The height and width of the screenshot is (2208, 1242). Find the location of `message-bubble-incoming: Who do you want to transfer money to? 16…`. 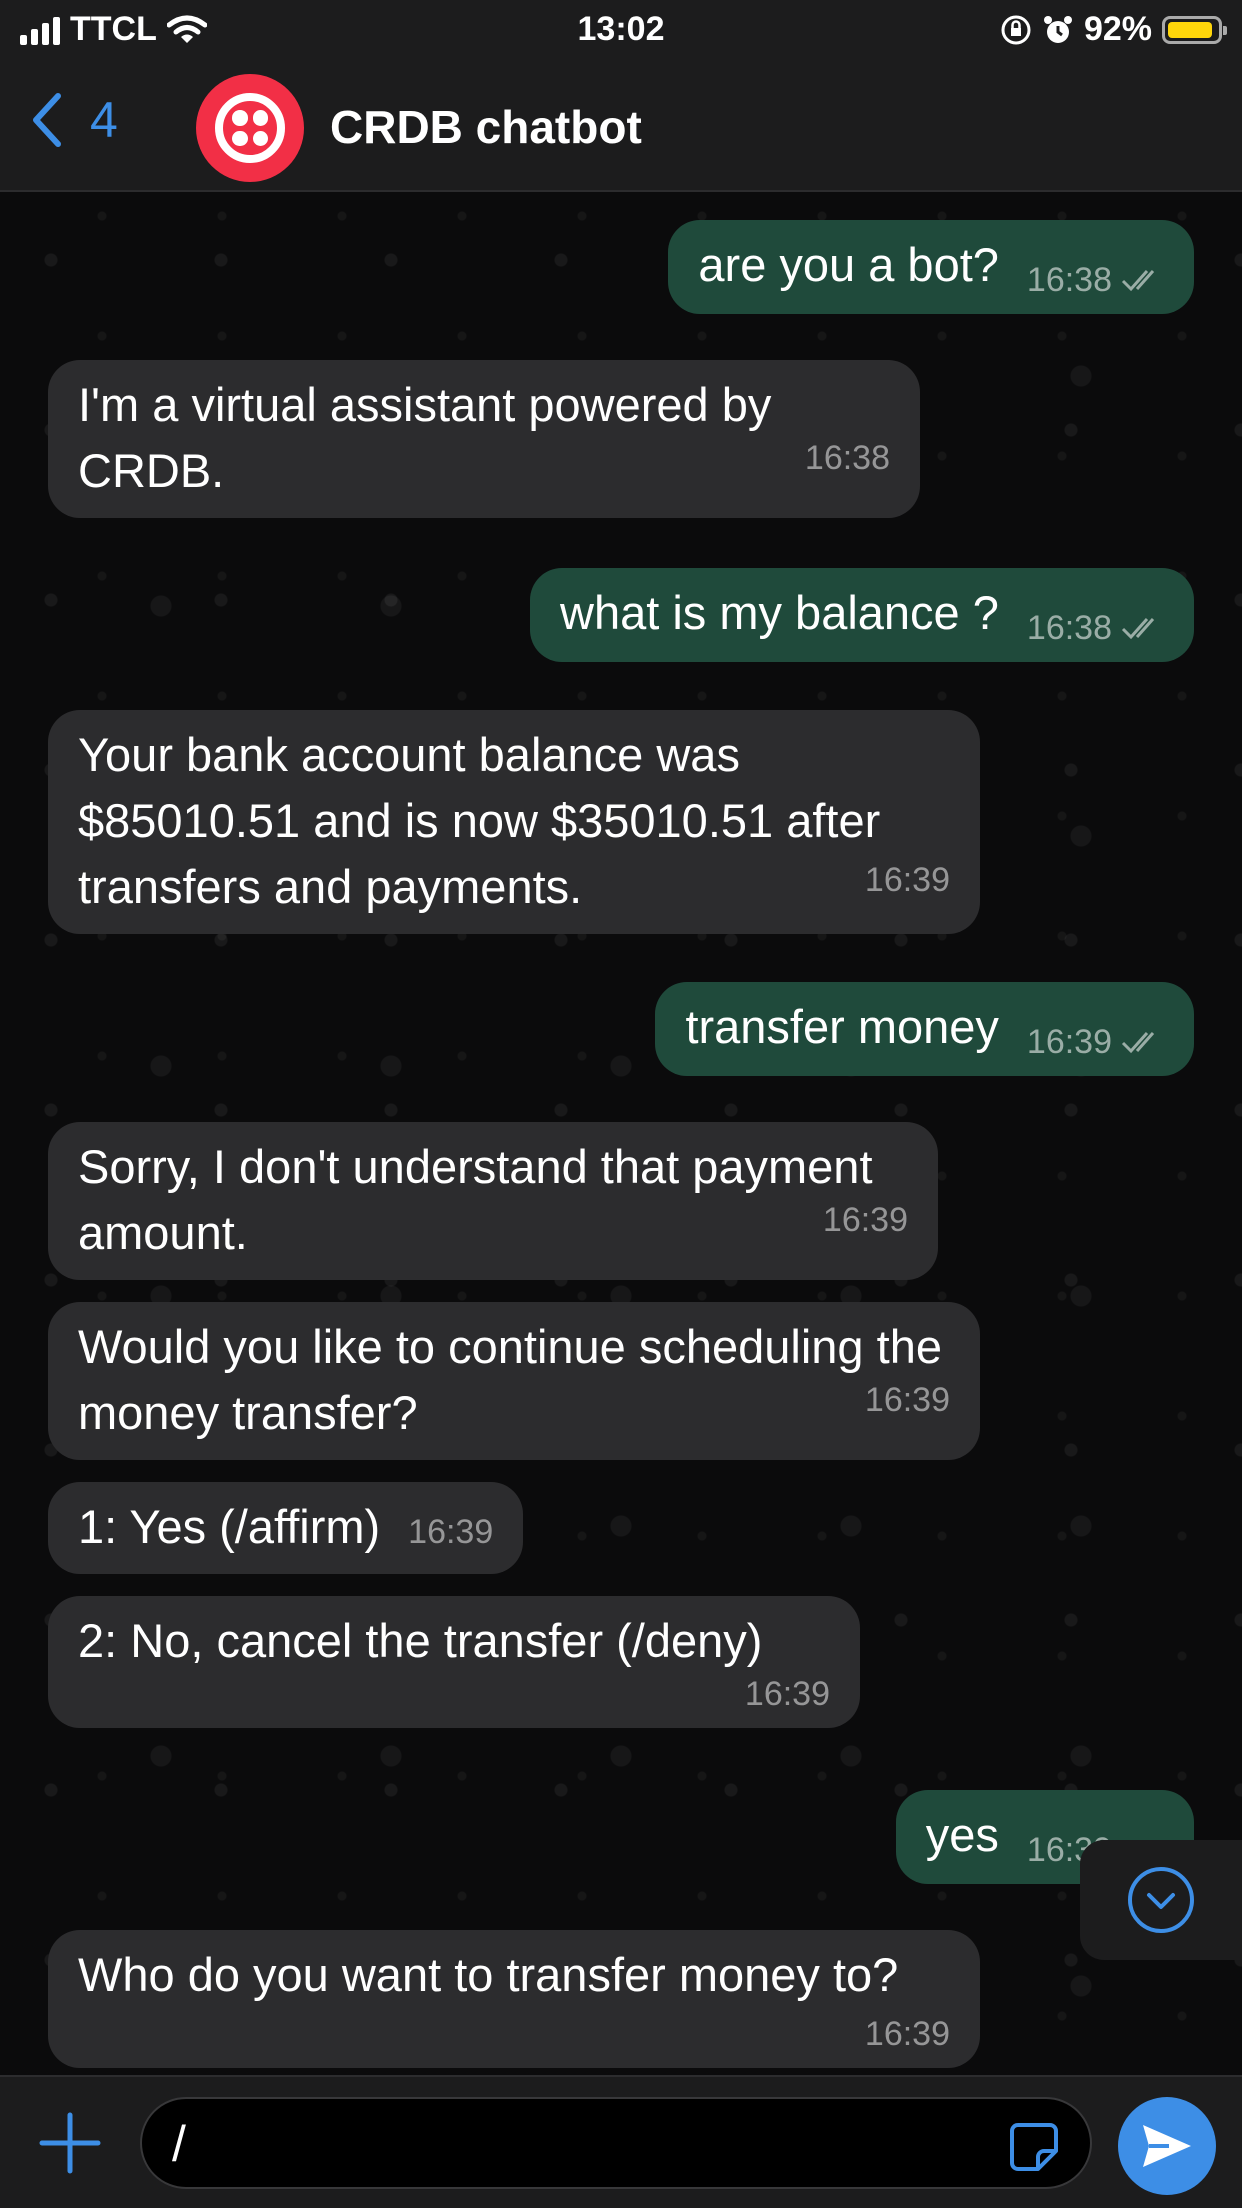

message-bubble-incoming: Who do you want to transfer money to? 16… is located at coordinates (514, 1999).